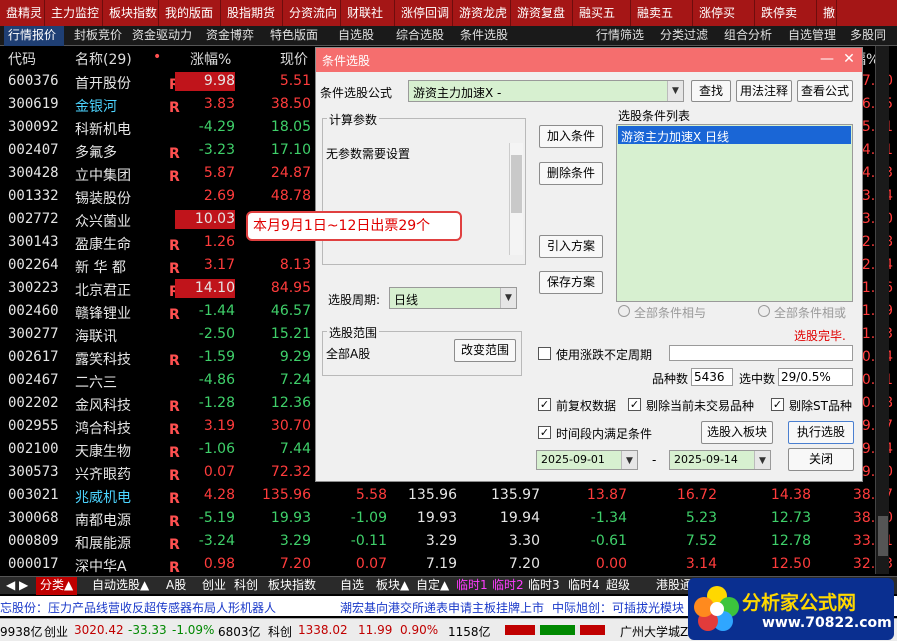 This screenshot has height=641, width=897. Describe the element at coordinates (751, 36) in the screenshot. I see `tab-10: 组合分析` at that location.